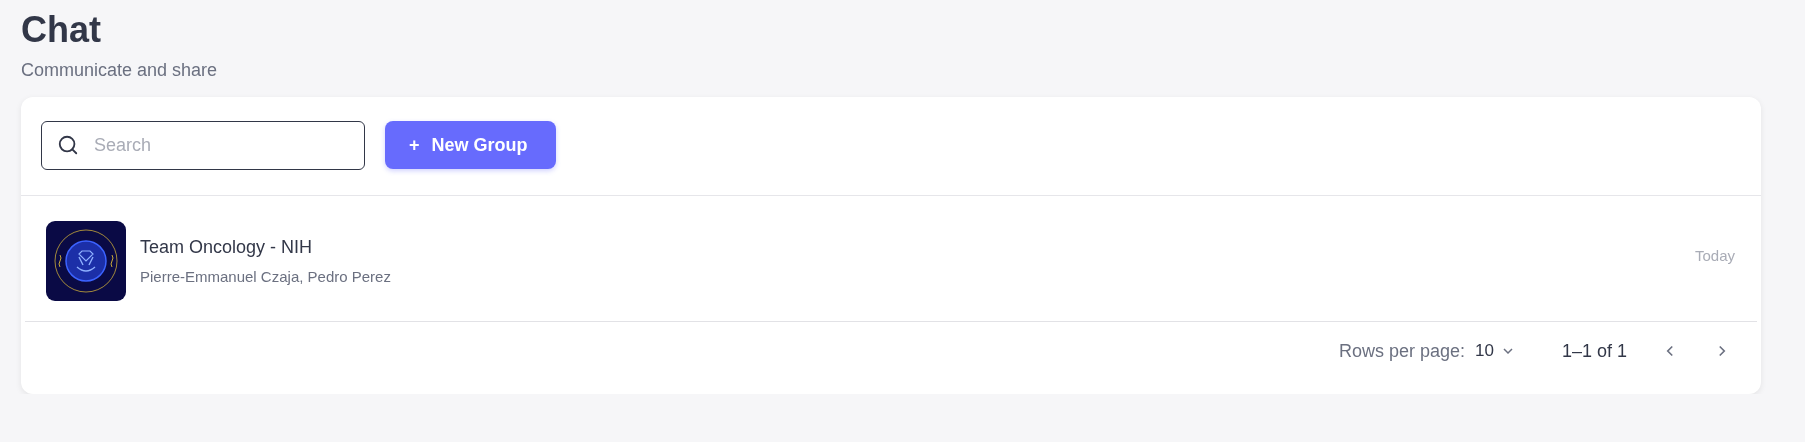 This screenshot has height=442, width=1805. I want to click on page-range: 1–1 of 1, so click(1594, 351).